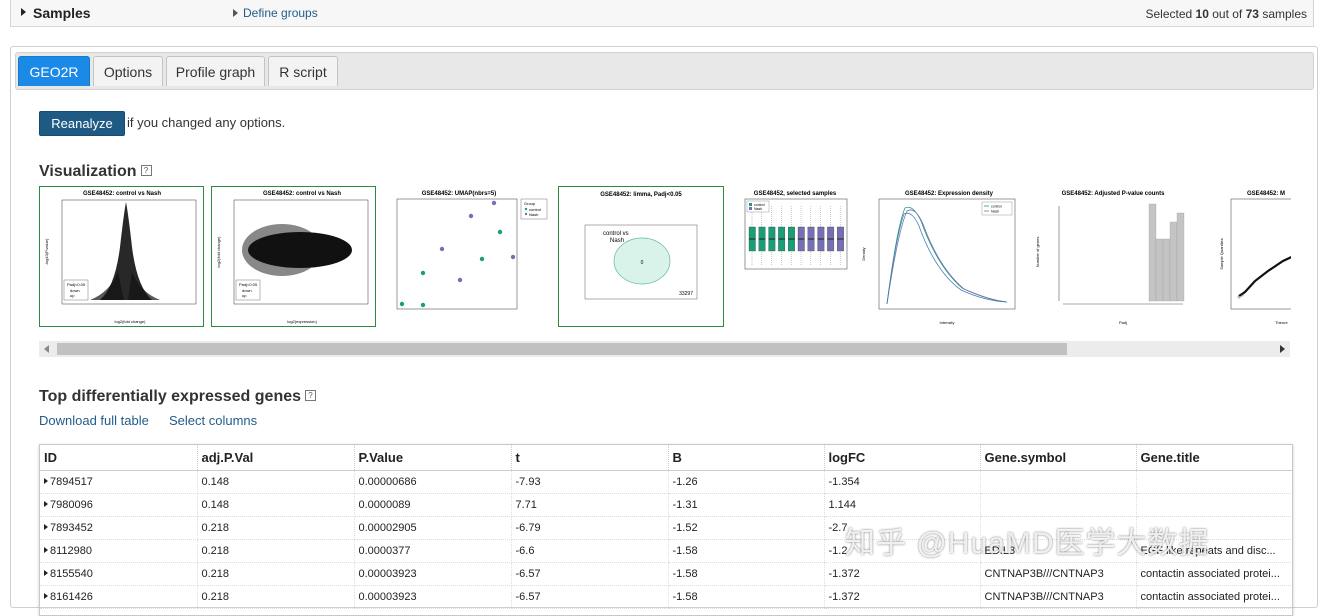  What do you see at coordinates (1282, 349) in the screenshot?
I see `scroll-right-icon` at bounding box center [1282, 349].